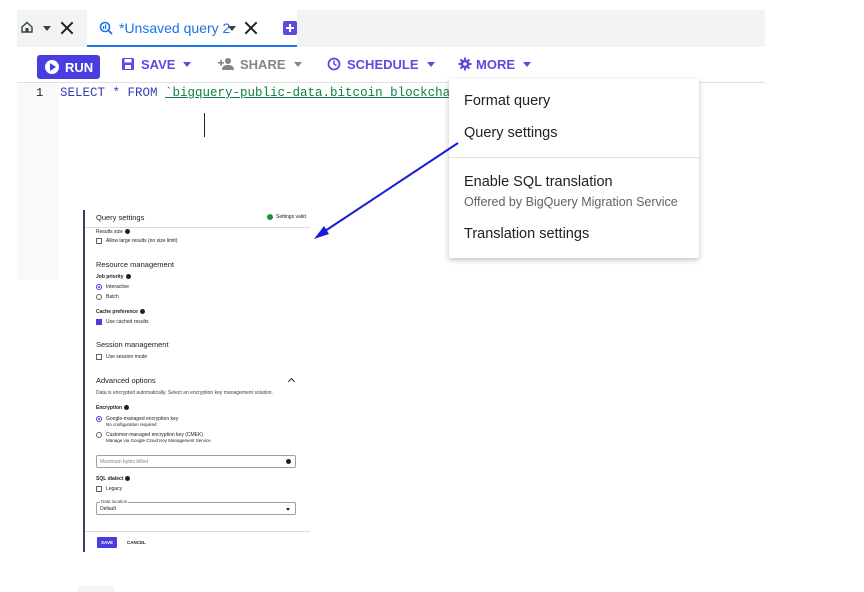  Describe the element at coordinates (288, 509) in the screenshot. I see `chevron-down-icon` at that location.